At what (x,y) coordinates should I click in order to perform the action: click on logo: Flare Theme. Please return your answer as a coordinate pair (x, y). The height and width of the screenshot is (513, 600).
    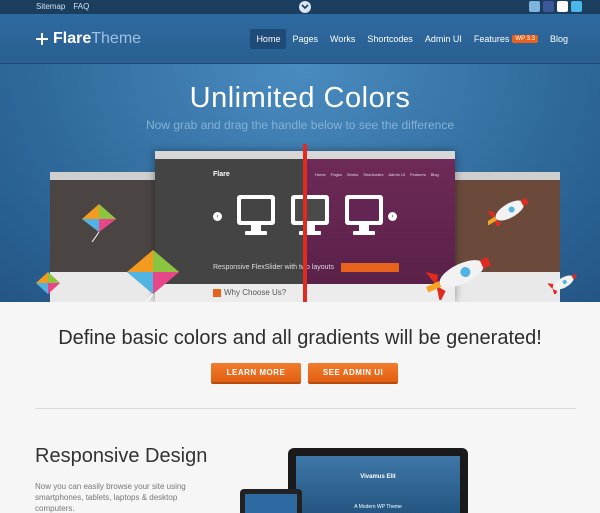
    Looking at the image, I should click on (88, 39).